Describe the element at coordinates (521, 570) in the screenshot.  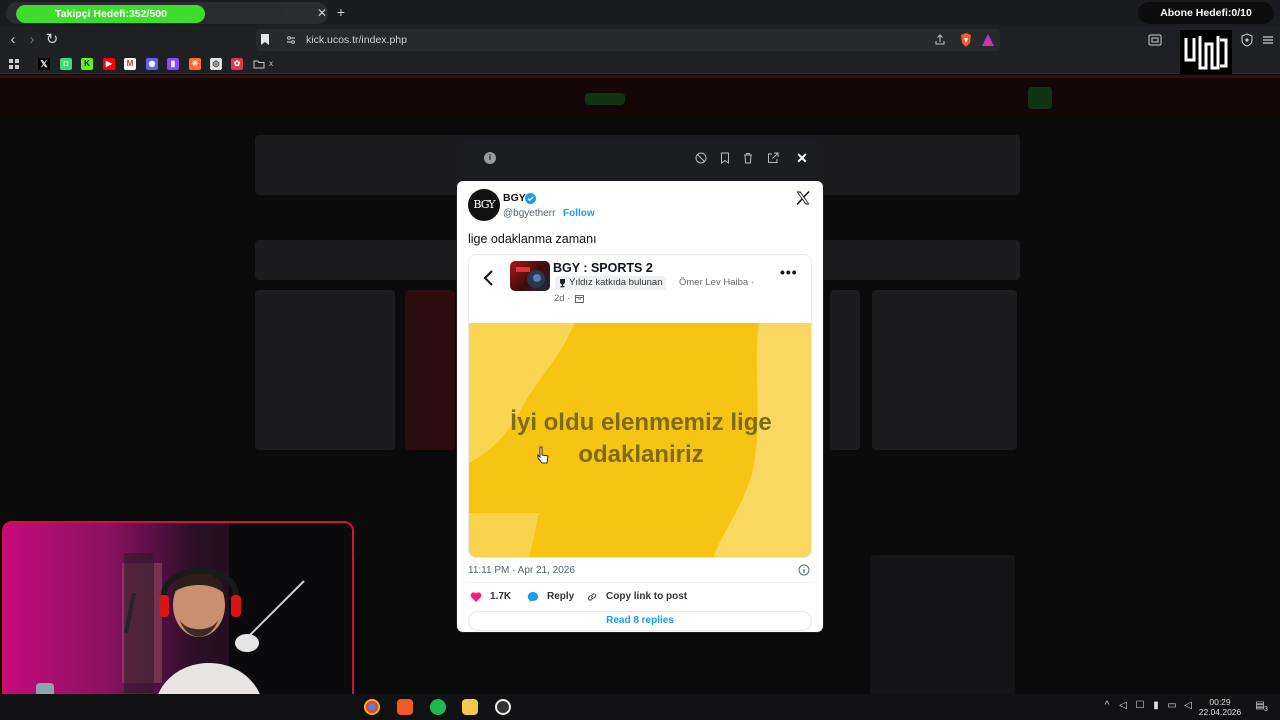
I see `tweet-timestamp: 11:11 PM · Apr 21, 2026` at that location.